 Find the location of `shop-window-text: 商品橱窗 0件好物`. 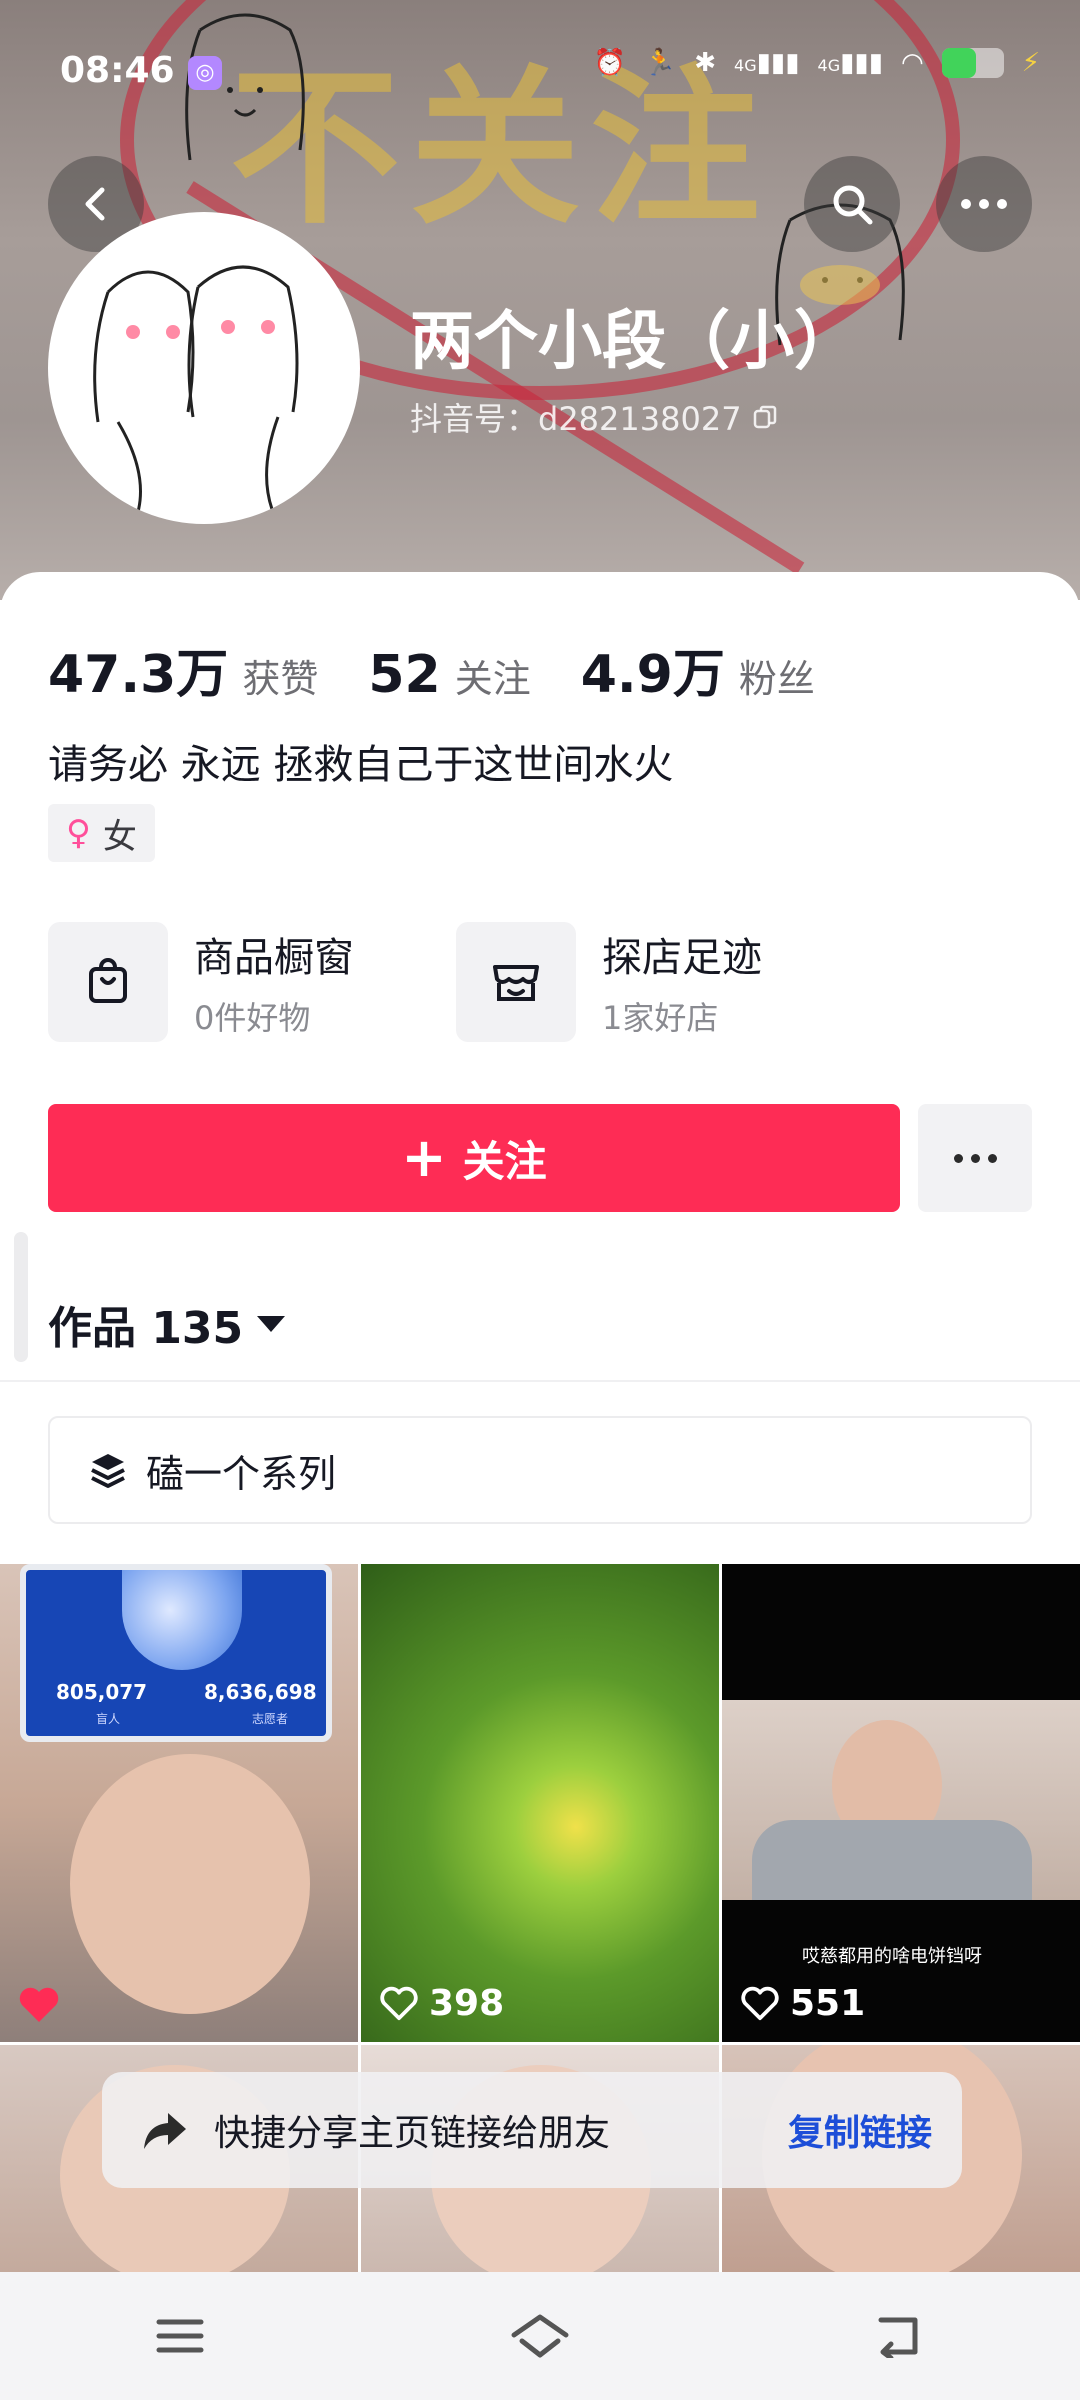

shop-window-text: 商品橱窗 0件好物 is located at coordinates (274, 982).